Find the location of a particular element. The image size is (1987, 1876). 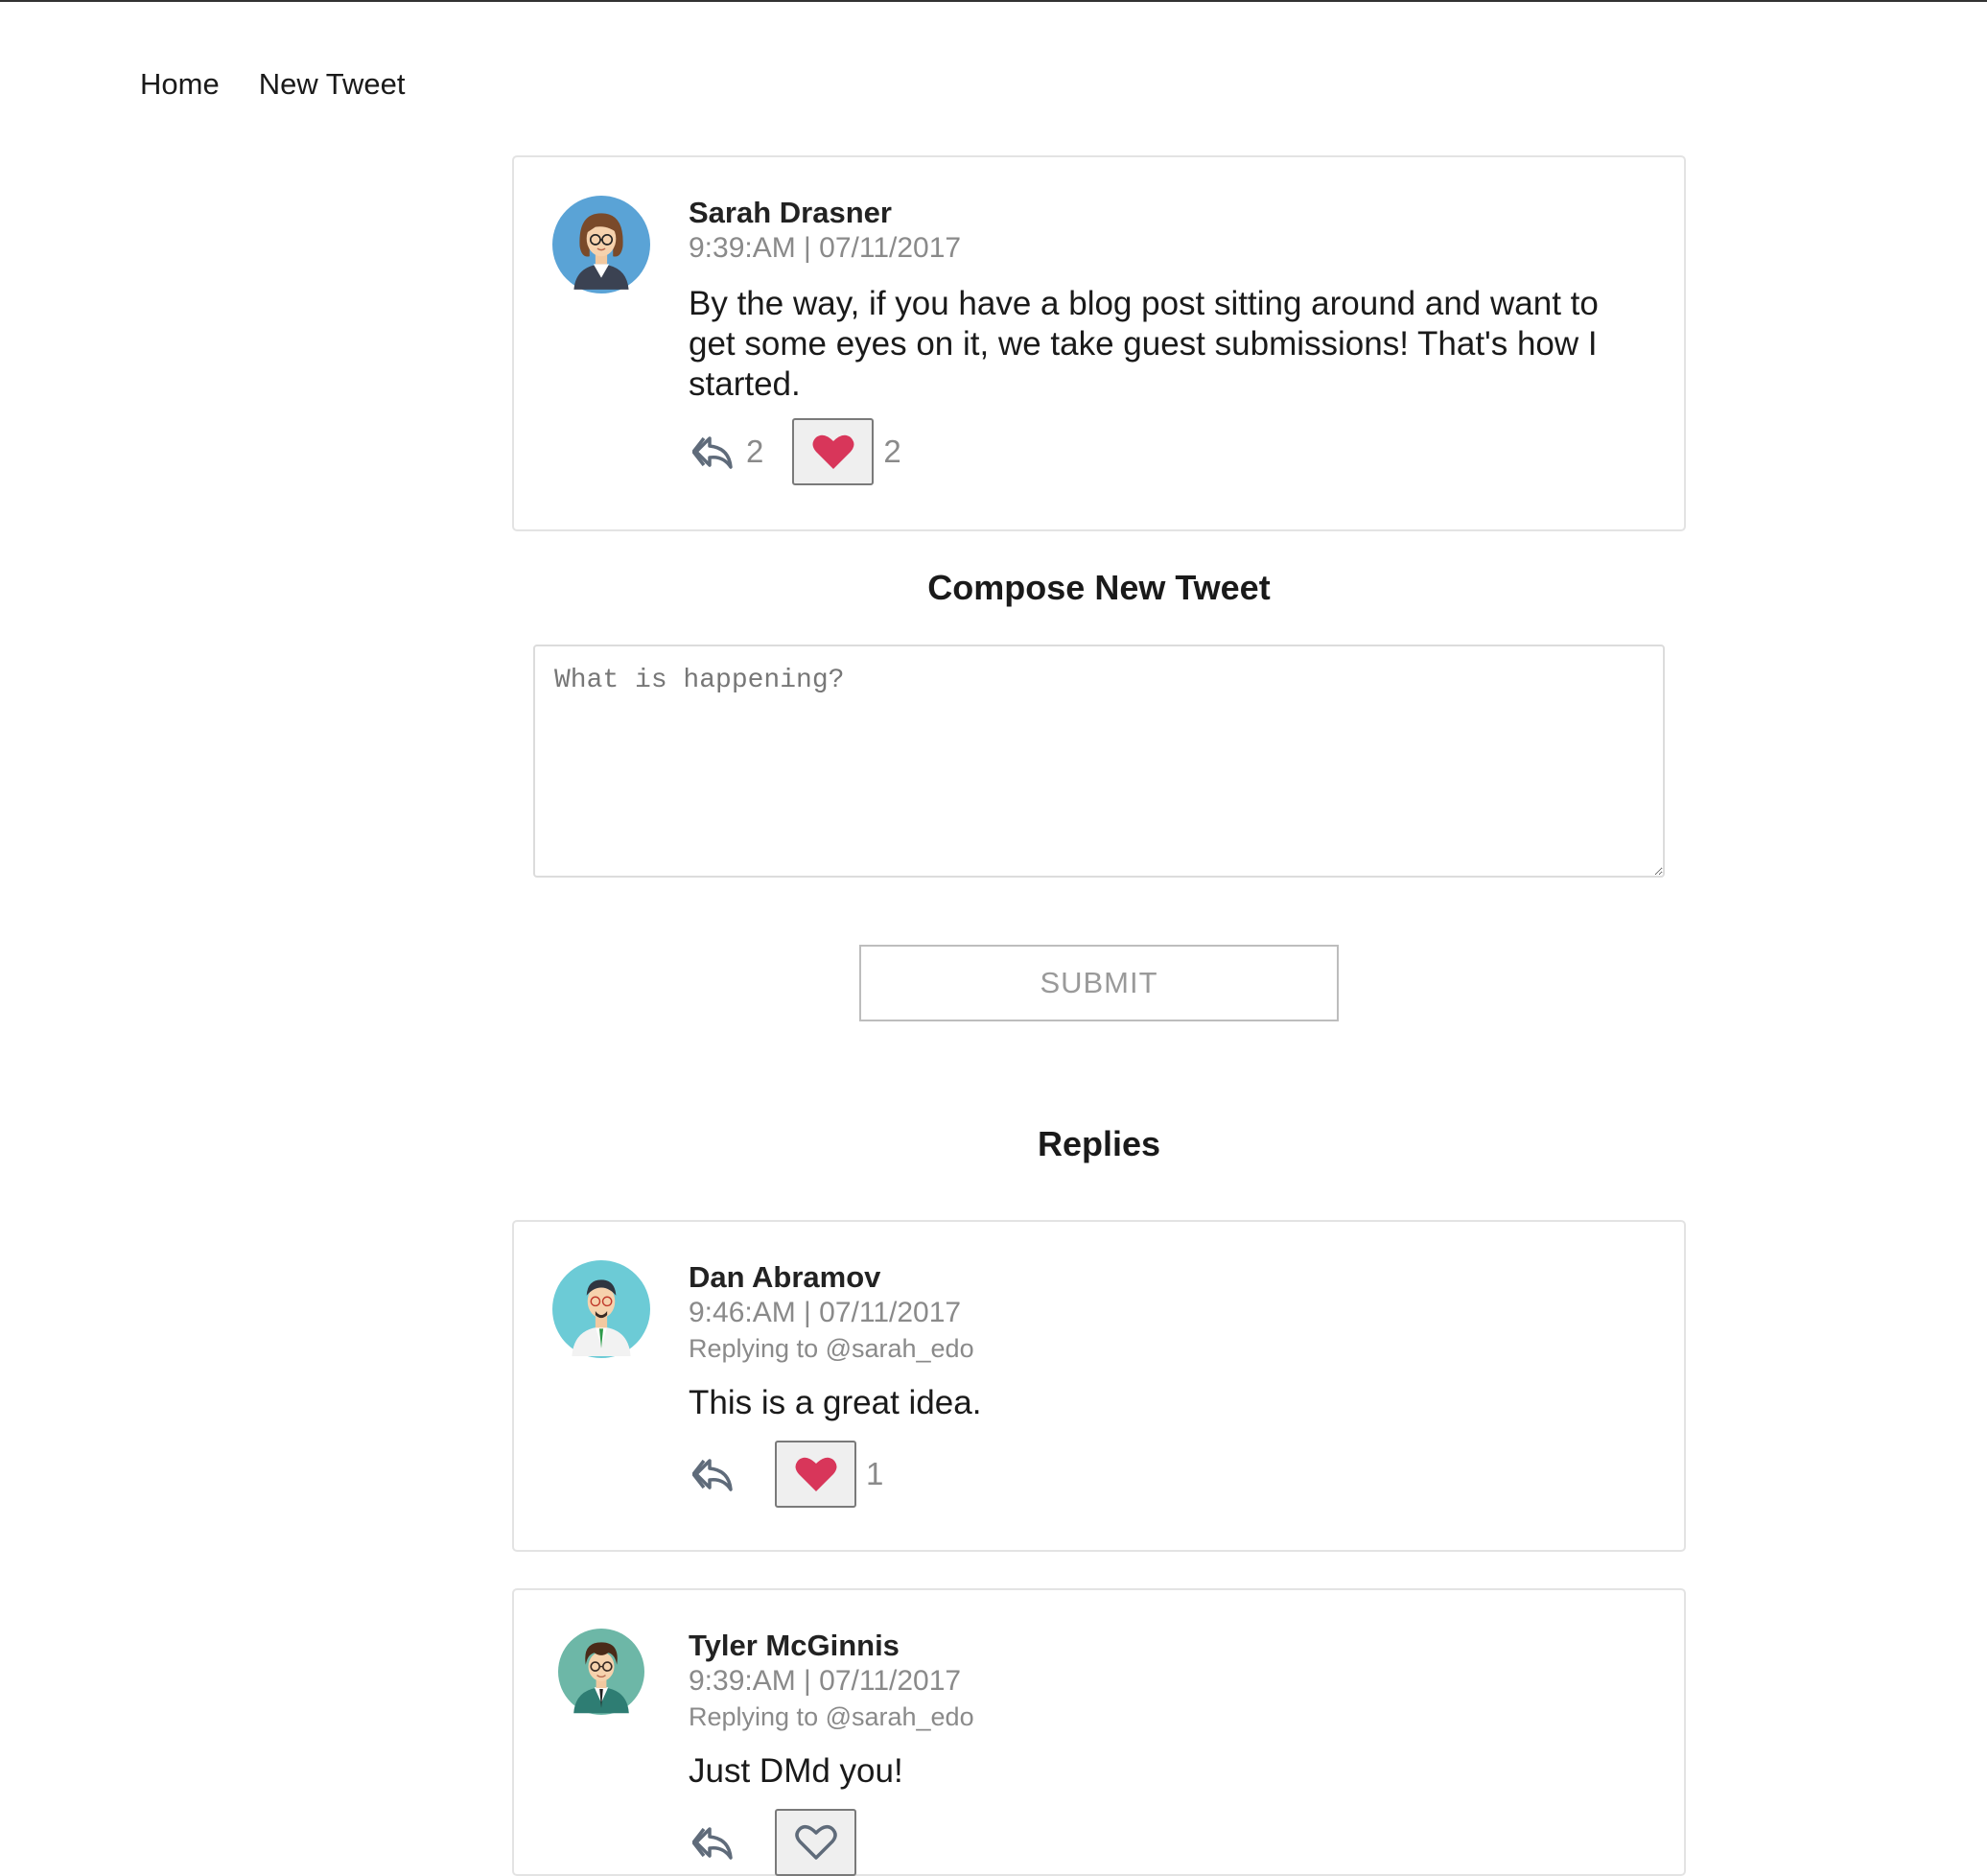

compose-tweet-textarea is located at coordinates (1099, 761).